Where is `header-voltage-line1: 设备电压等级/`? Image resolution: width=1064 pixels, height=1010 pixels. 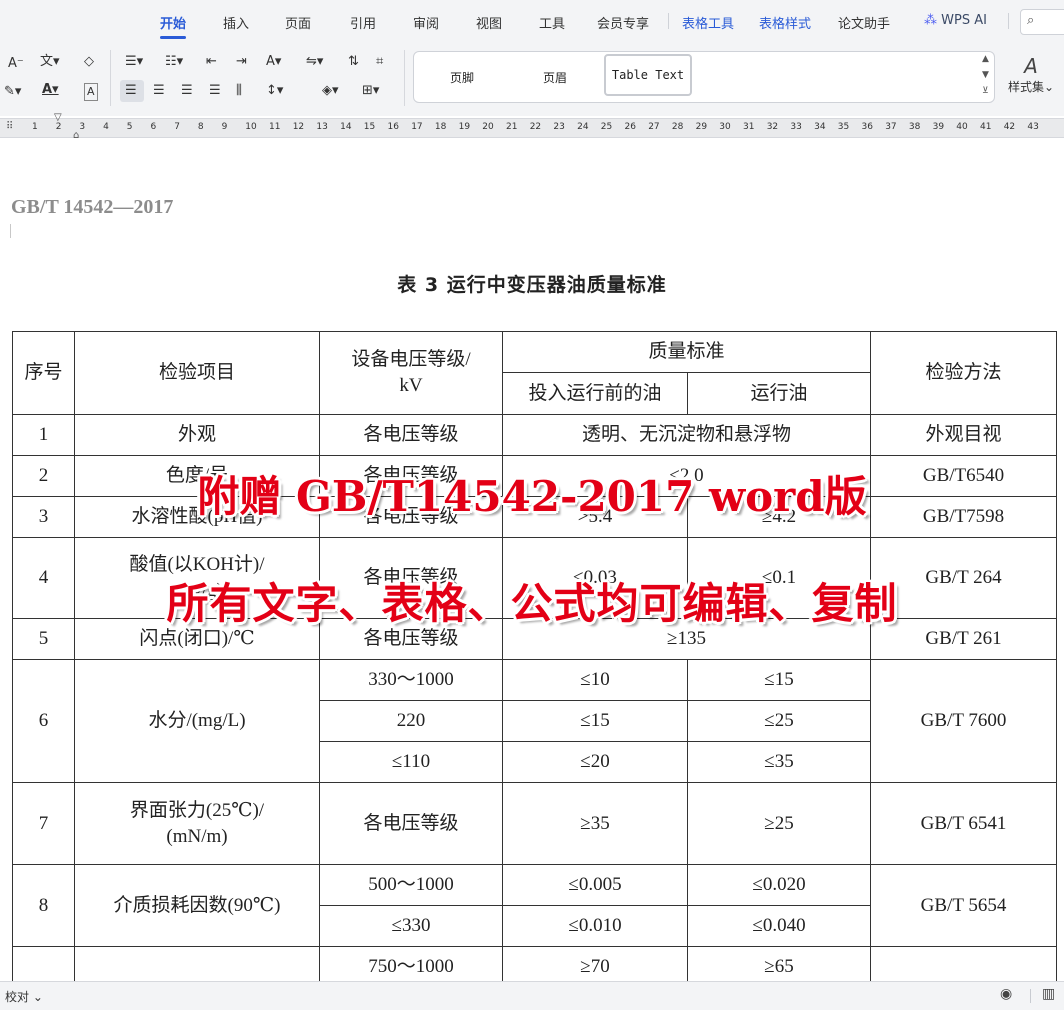 header-voltage-line1: 设备电压等级/ is located at coordinates (411, 359).